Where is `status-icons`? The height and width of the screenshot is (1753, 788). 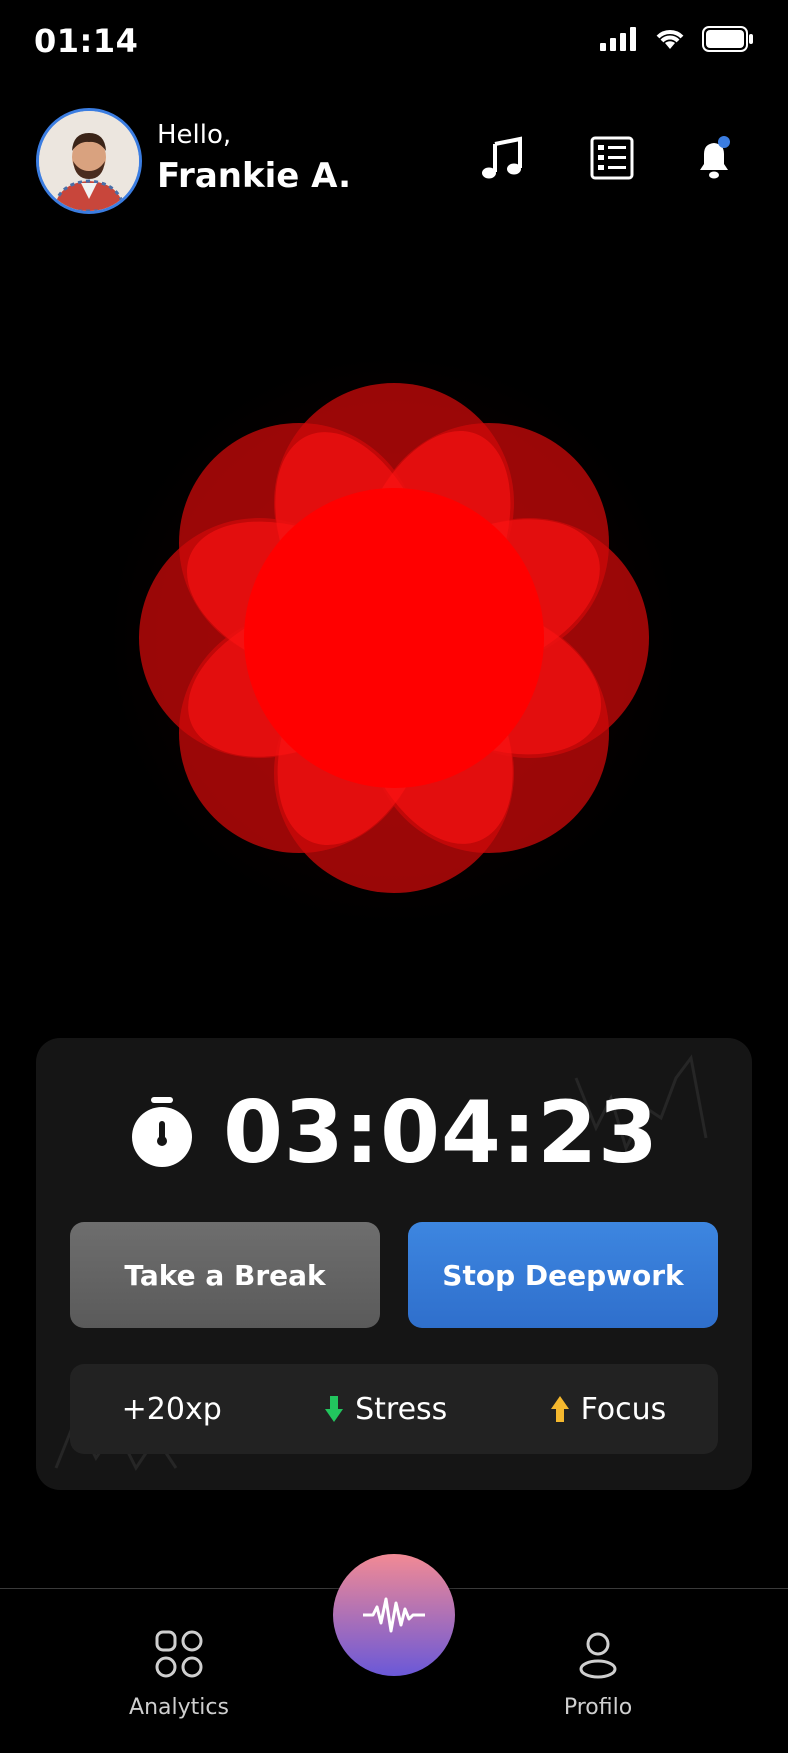 status-icons is located at coordinates (677, 39).